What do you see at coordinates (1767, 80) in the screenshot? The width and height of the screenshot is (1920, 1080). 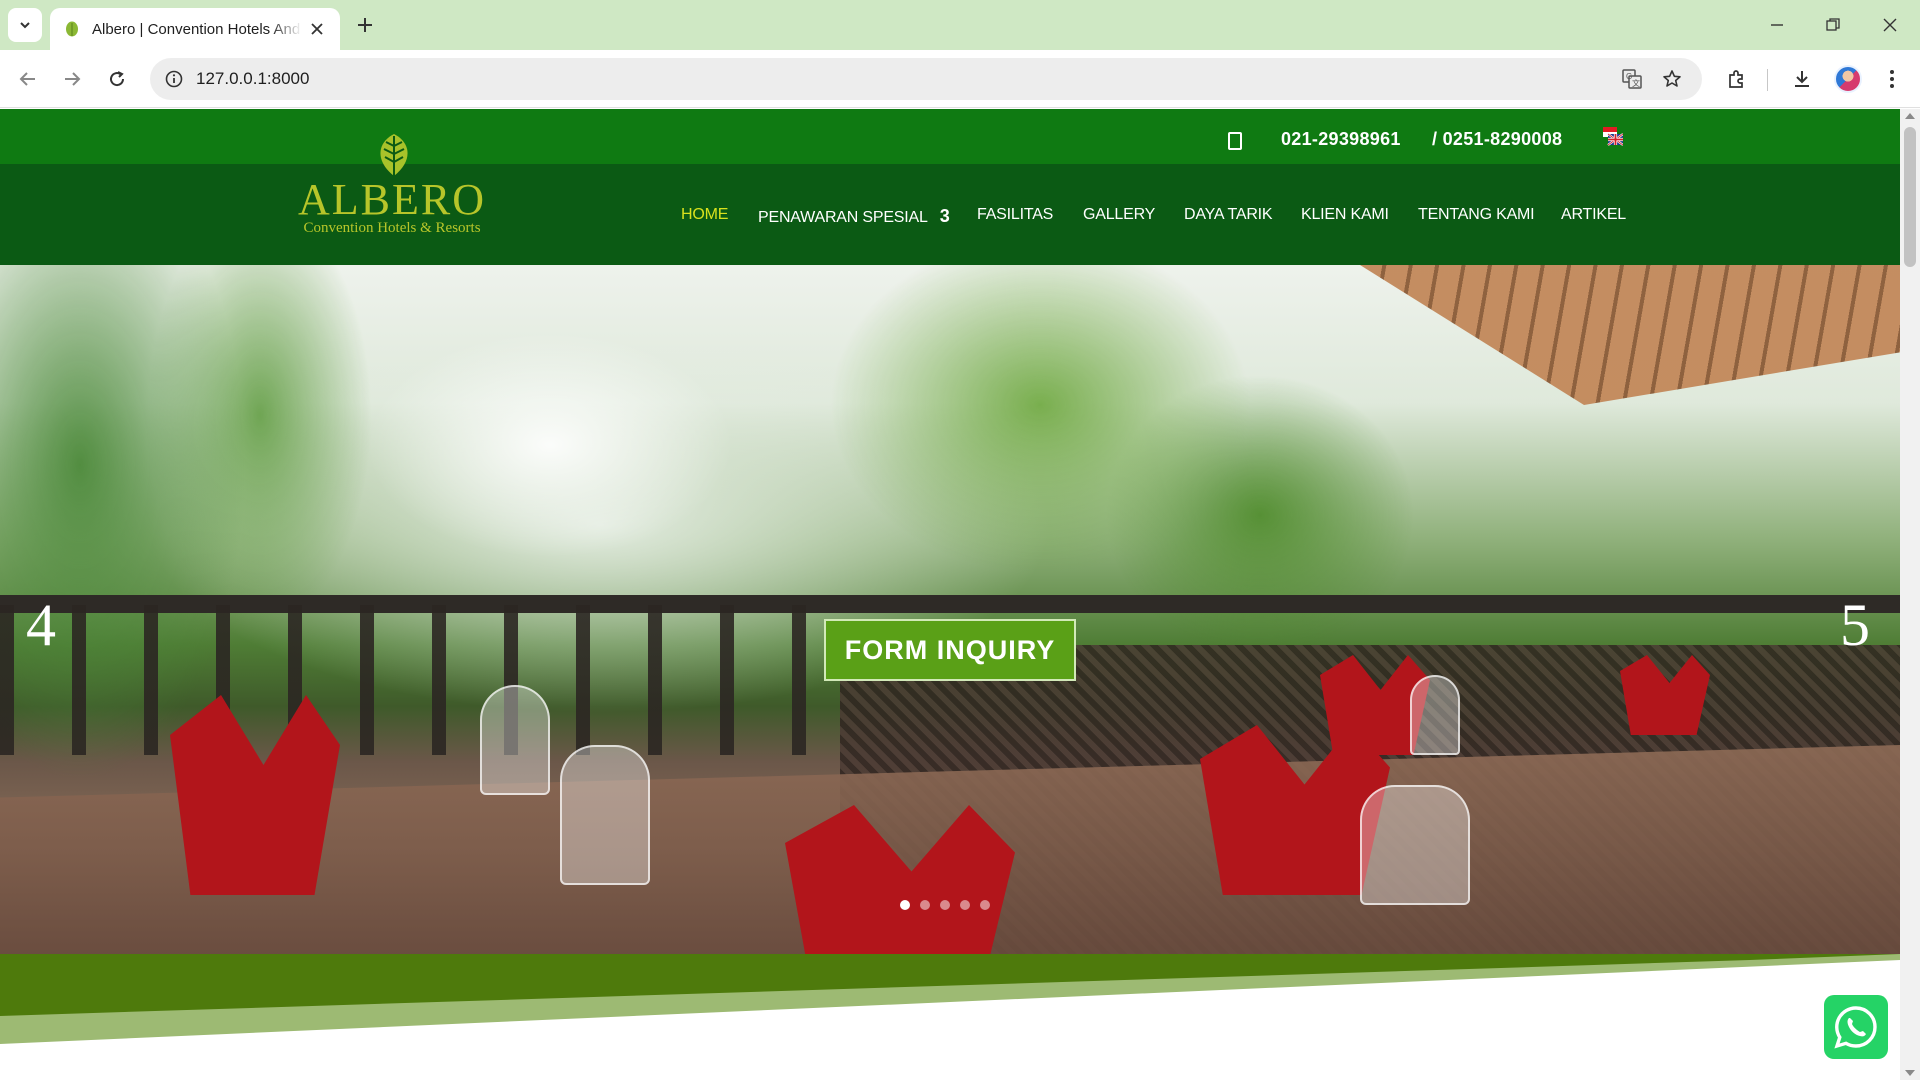 I see `toolbar-divider` at bounding box center [1767, 80].